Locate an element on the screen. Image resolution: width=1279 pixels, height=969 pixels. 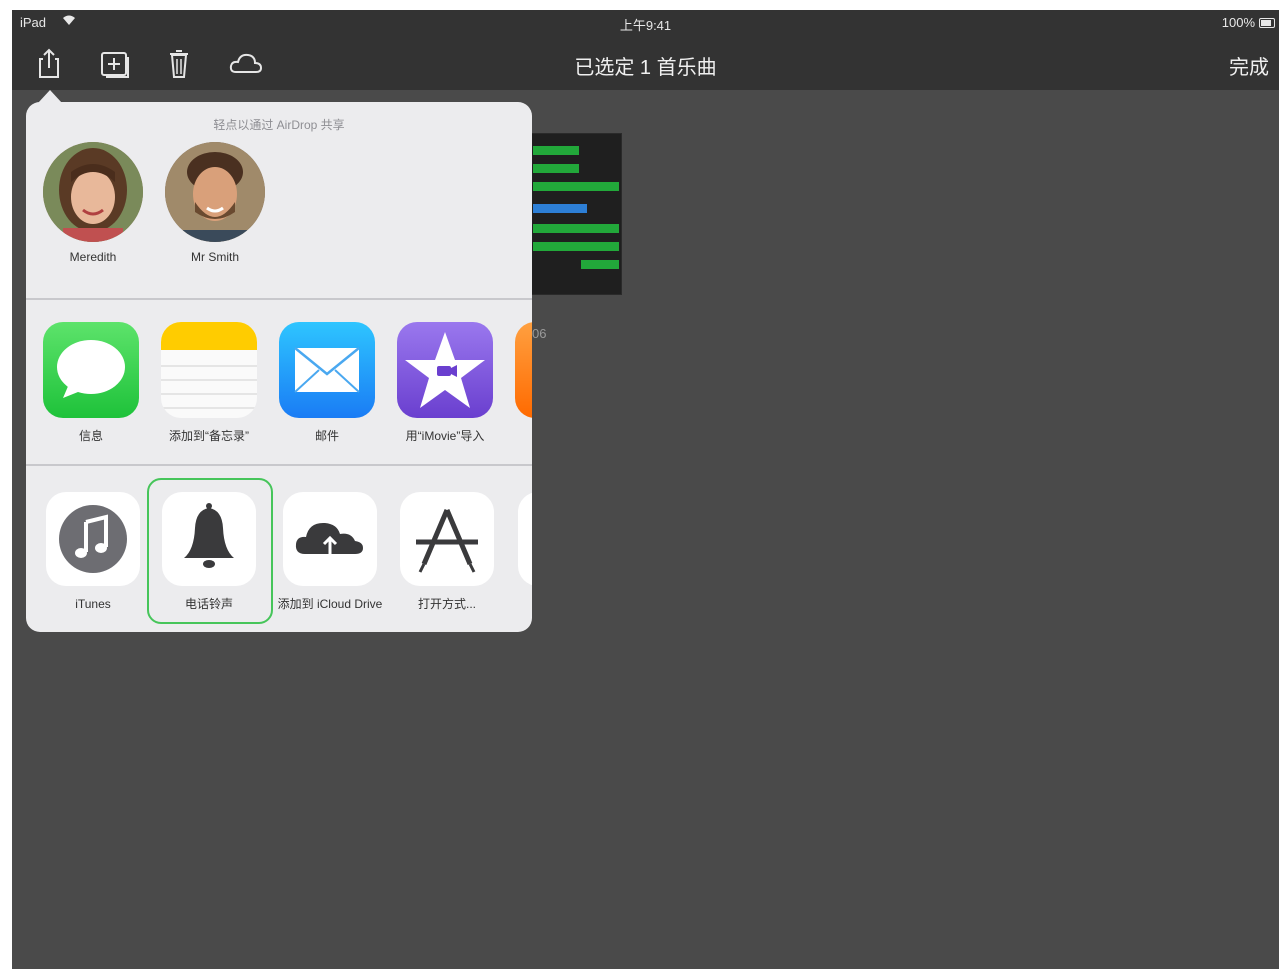
action-icloud-drive: 添加到 iCloud Drive is located at coordinates (330, 552).